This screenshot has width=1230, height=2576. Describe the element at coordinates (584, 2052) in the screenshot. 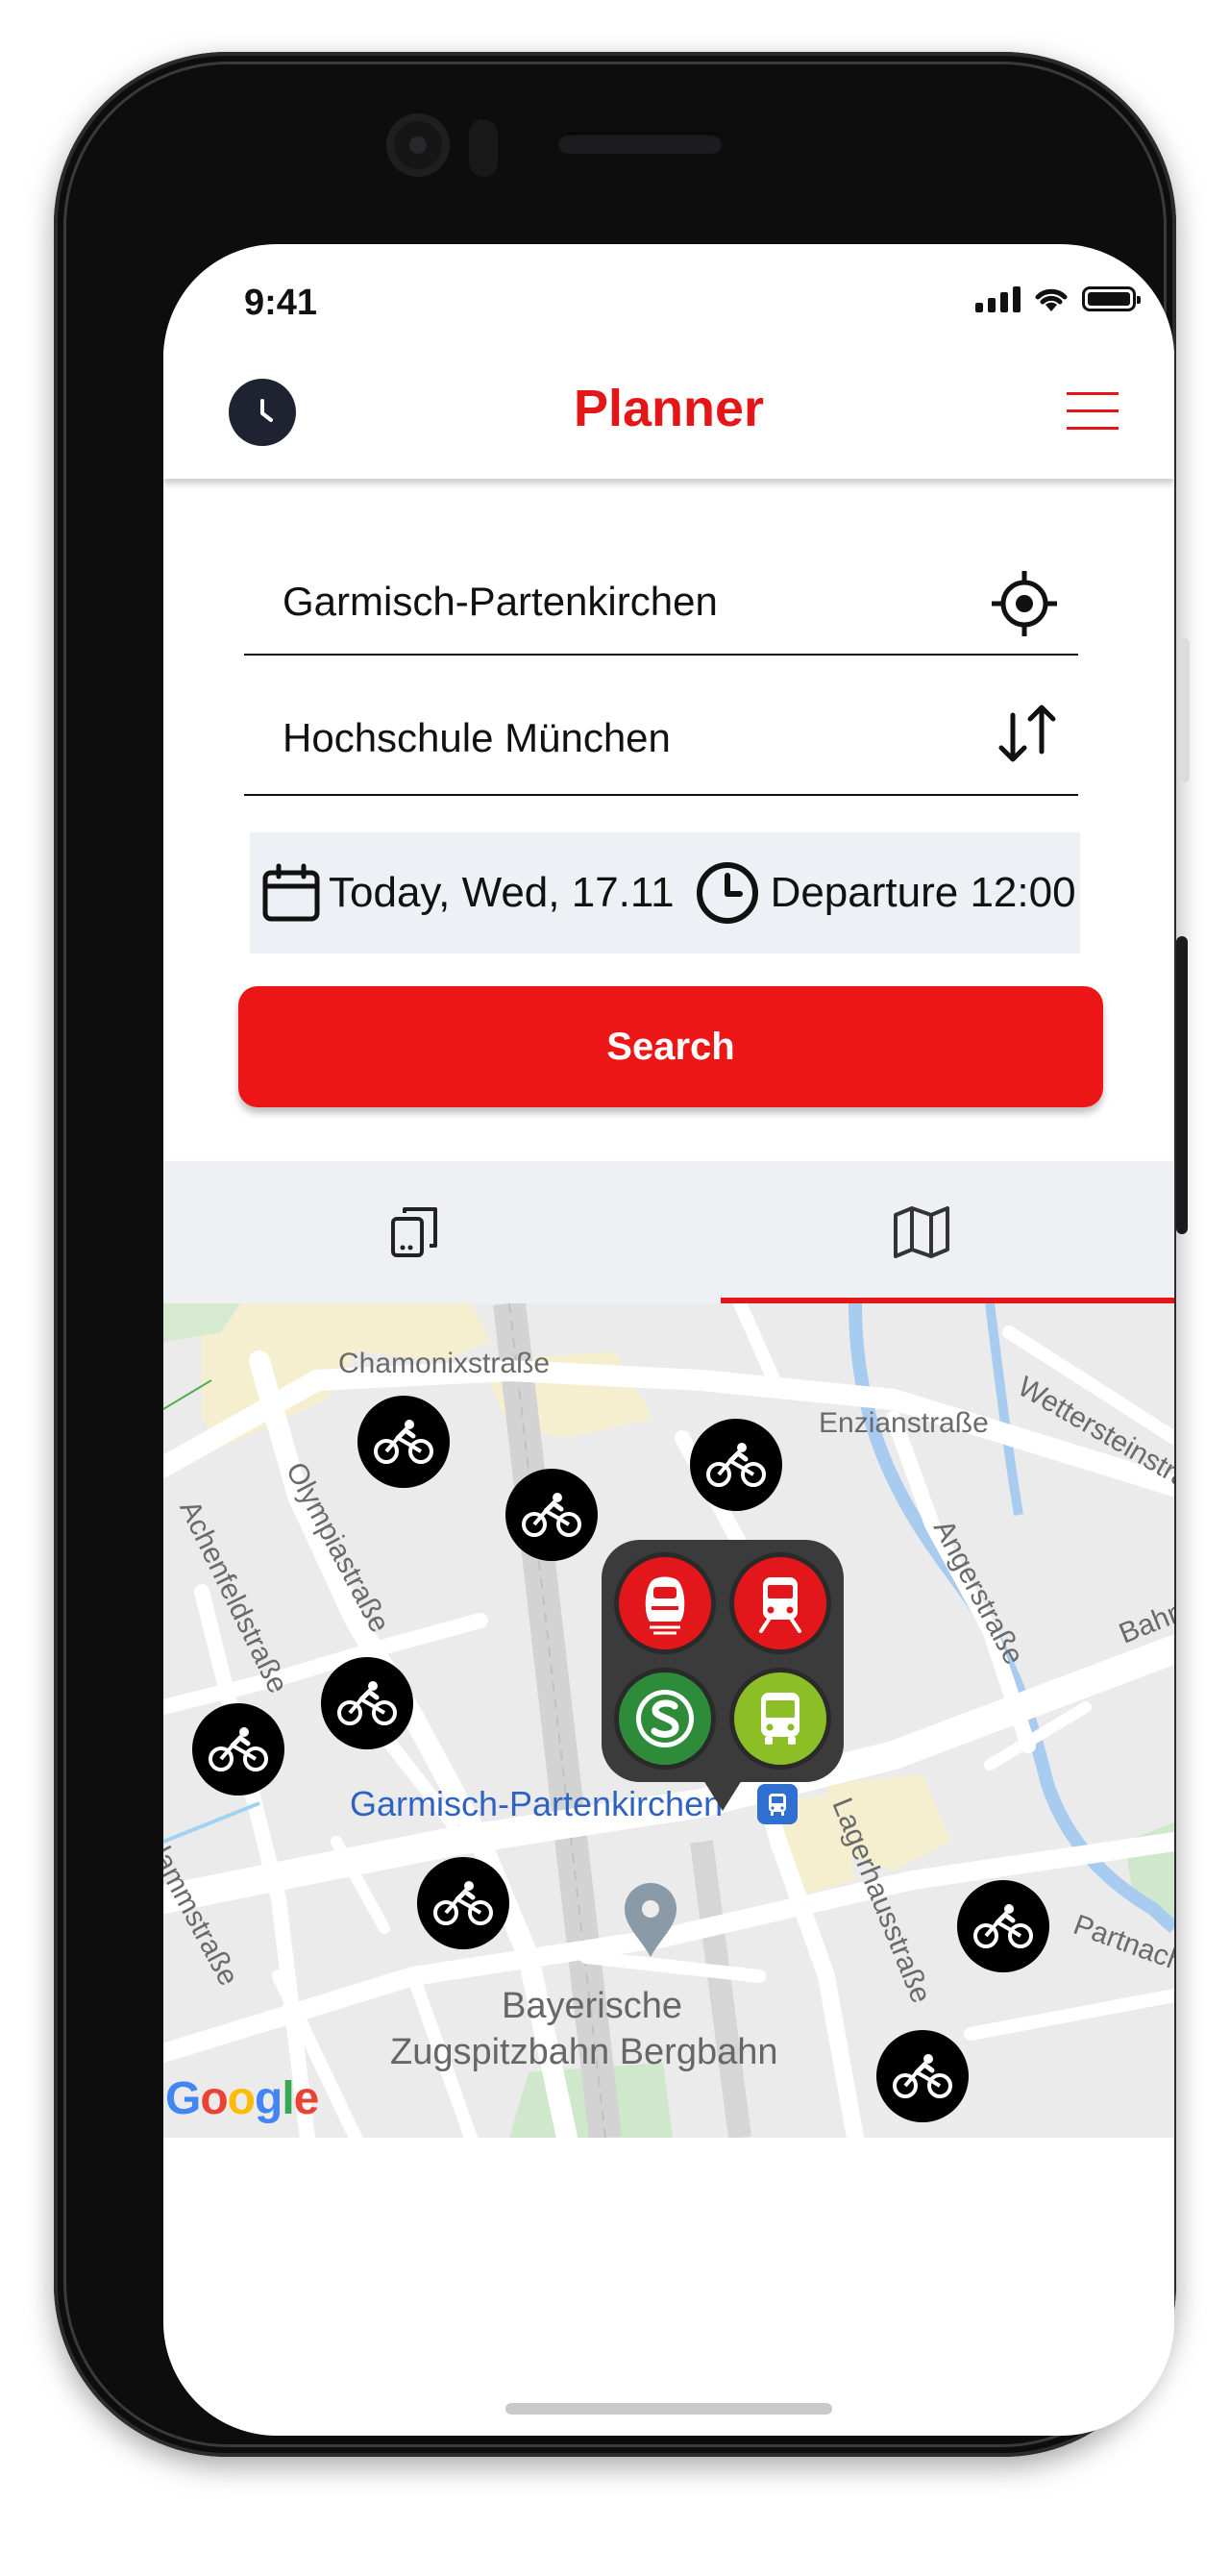

I see `poi-label-line2: Zugspitzbahn Bergbahn` at that location.